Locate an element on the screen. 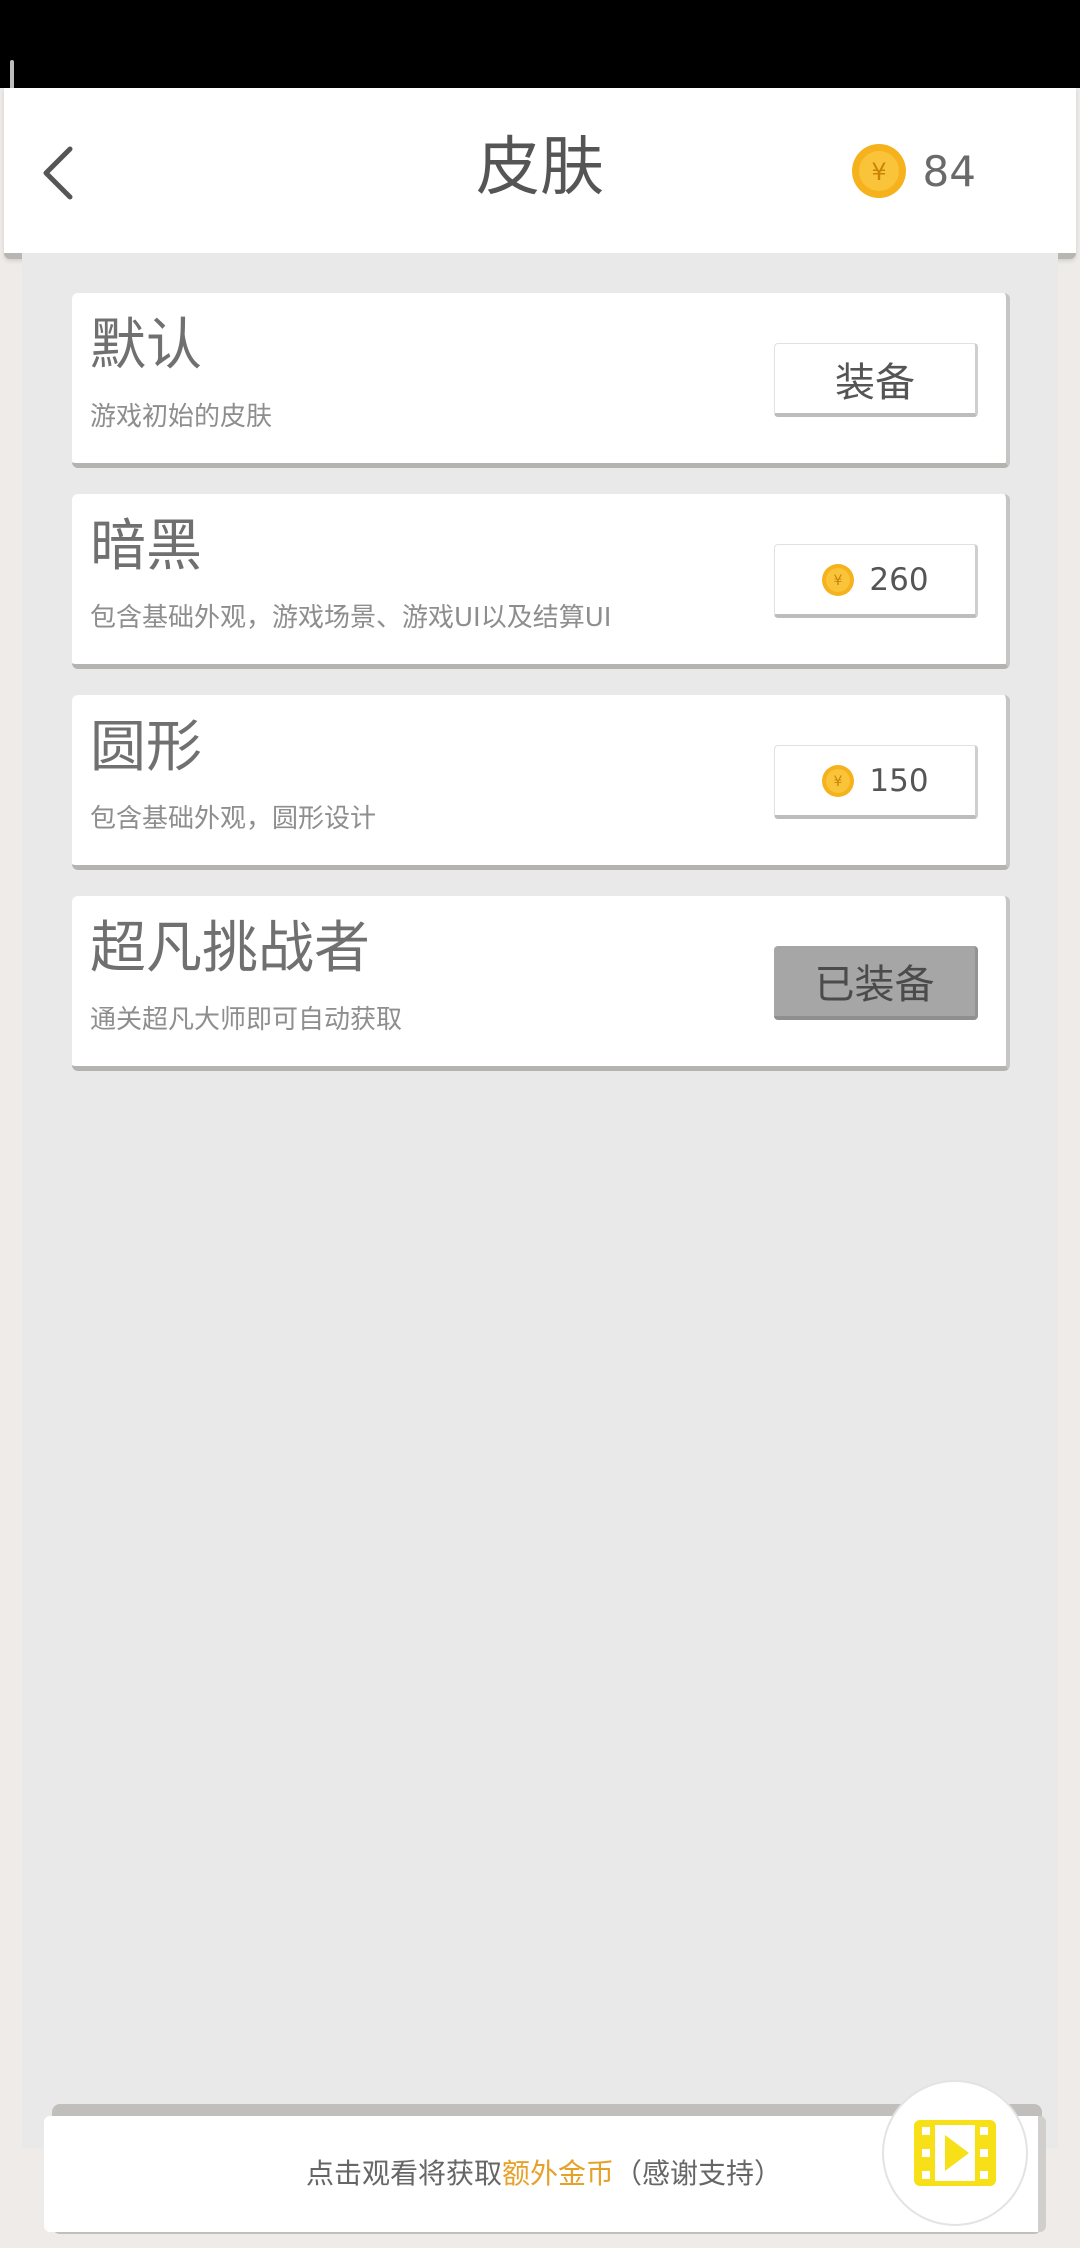 This screenshot has height=2248, width=1080. buy-button: ¥ 150 is located at coordinates (876, 782).